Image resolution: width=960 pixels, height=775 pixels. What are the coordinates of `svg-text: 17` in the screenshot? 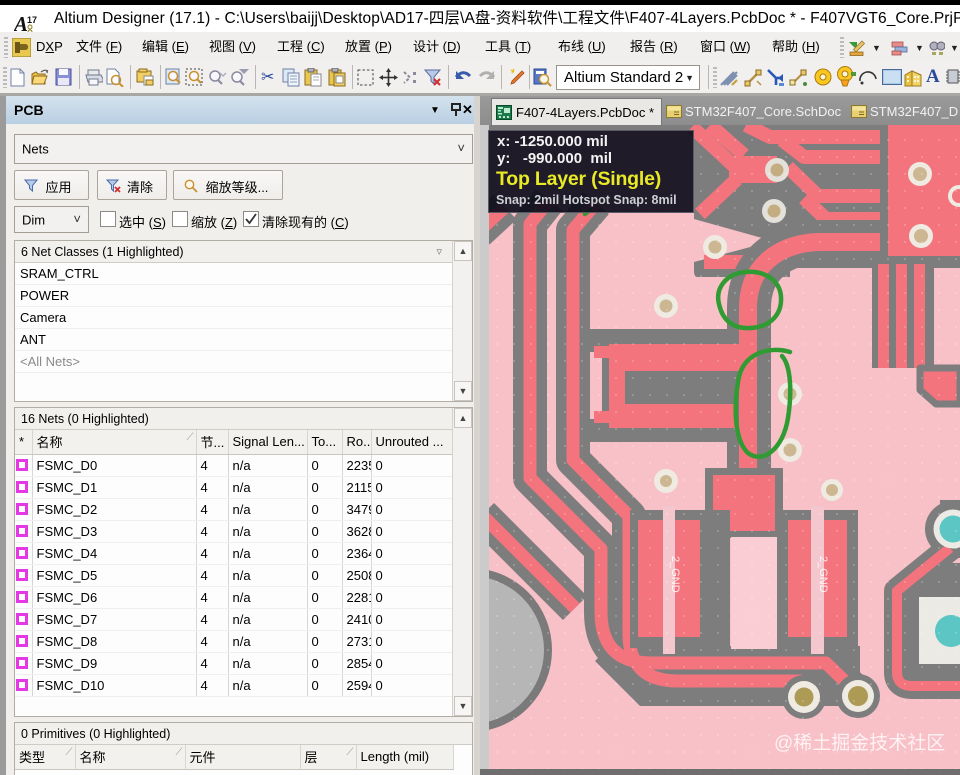 It's located at (32, 20).